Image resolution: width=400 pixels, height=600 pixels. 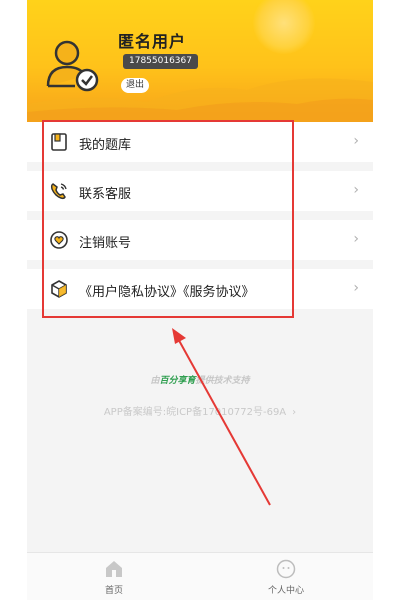 What do you see at coordinates (286, 569) in the screenshot?
I see `user-icon` at bounding box center [286, 569].